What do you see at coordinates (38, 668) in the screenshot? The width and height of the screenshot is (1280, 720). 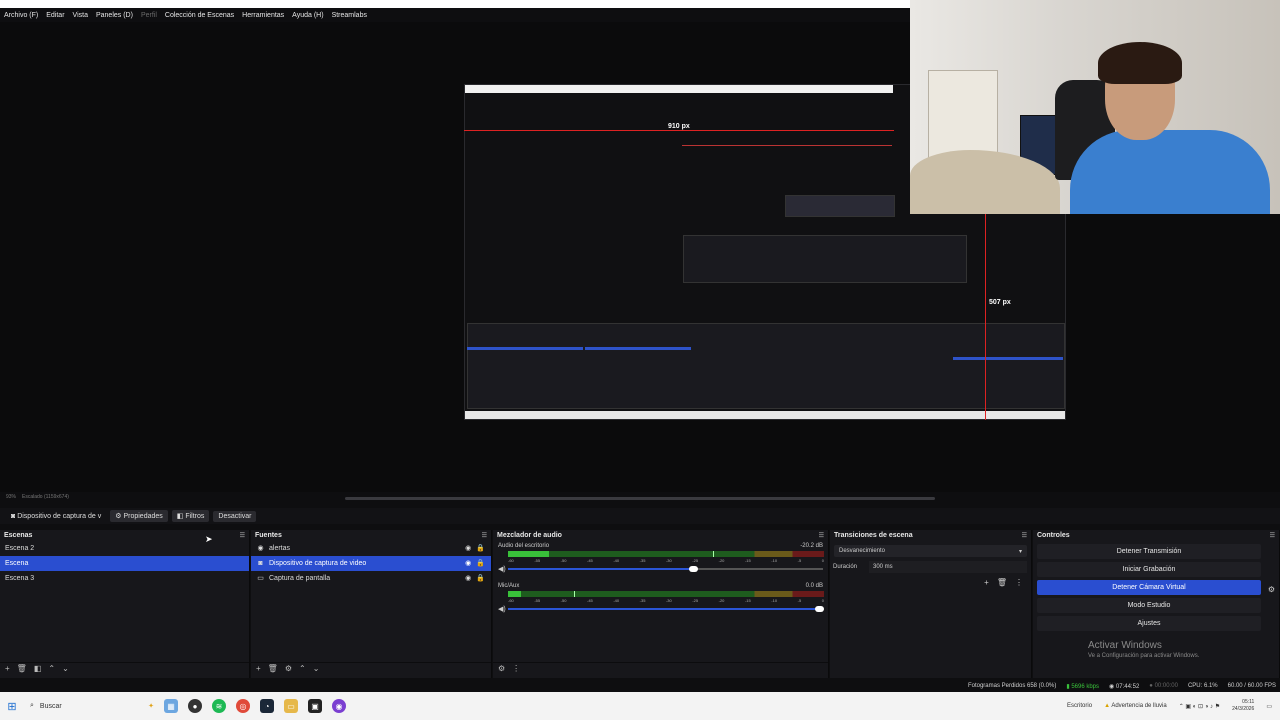 I see `filter-icon: ◧` at bounding box center [38, 668].